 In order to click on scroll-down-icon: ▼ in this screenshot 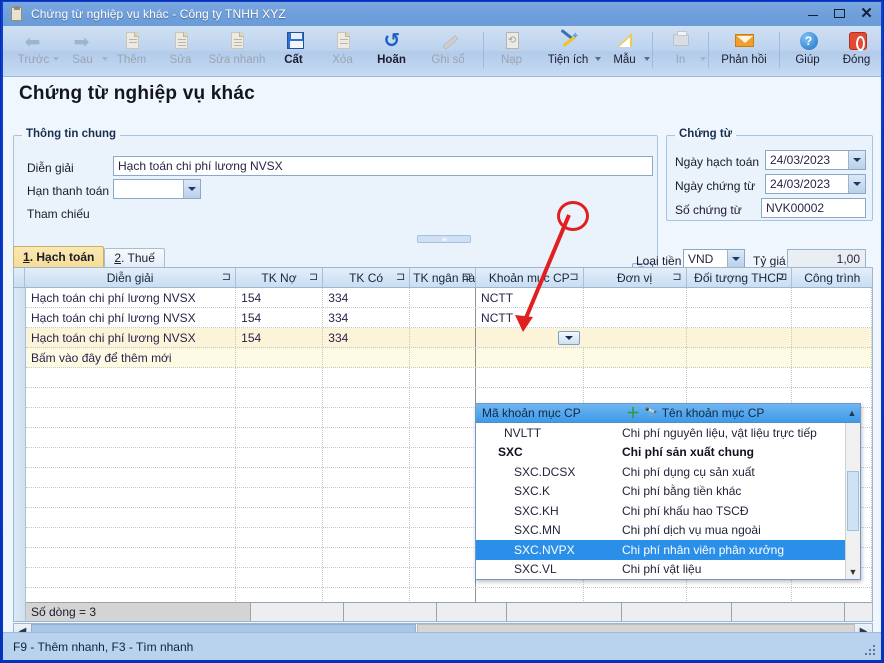, I will do `click(853, 571)`.